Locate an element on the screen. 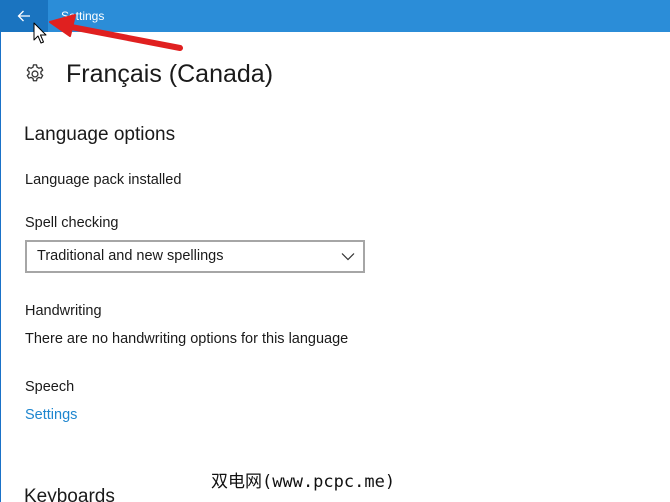 Image resolution: width=670 pixels, height=502 pixels. page-title: Français (Canada) is located at coordinates (170, 73).